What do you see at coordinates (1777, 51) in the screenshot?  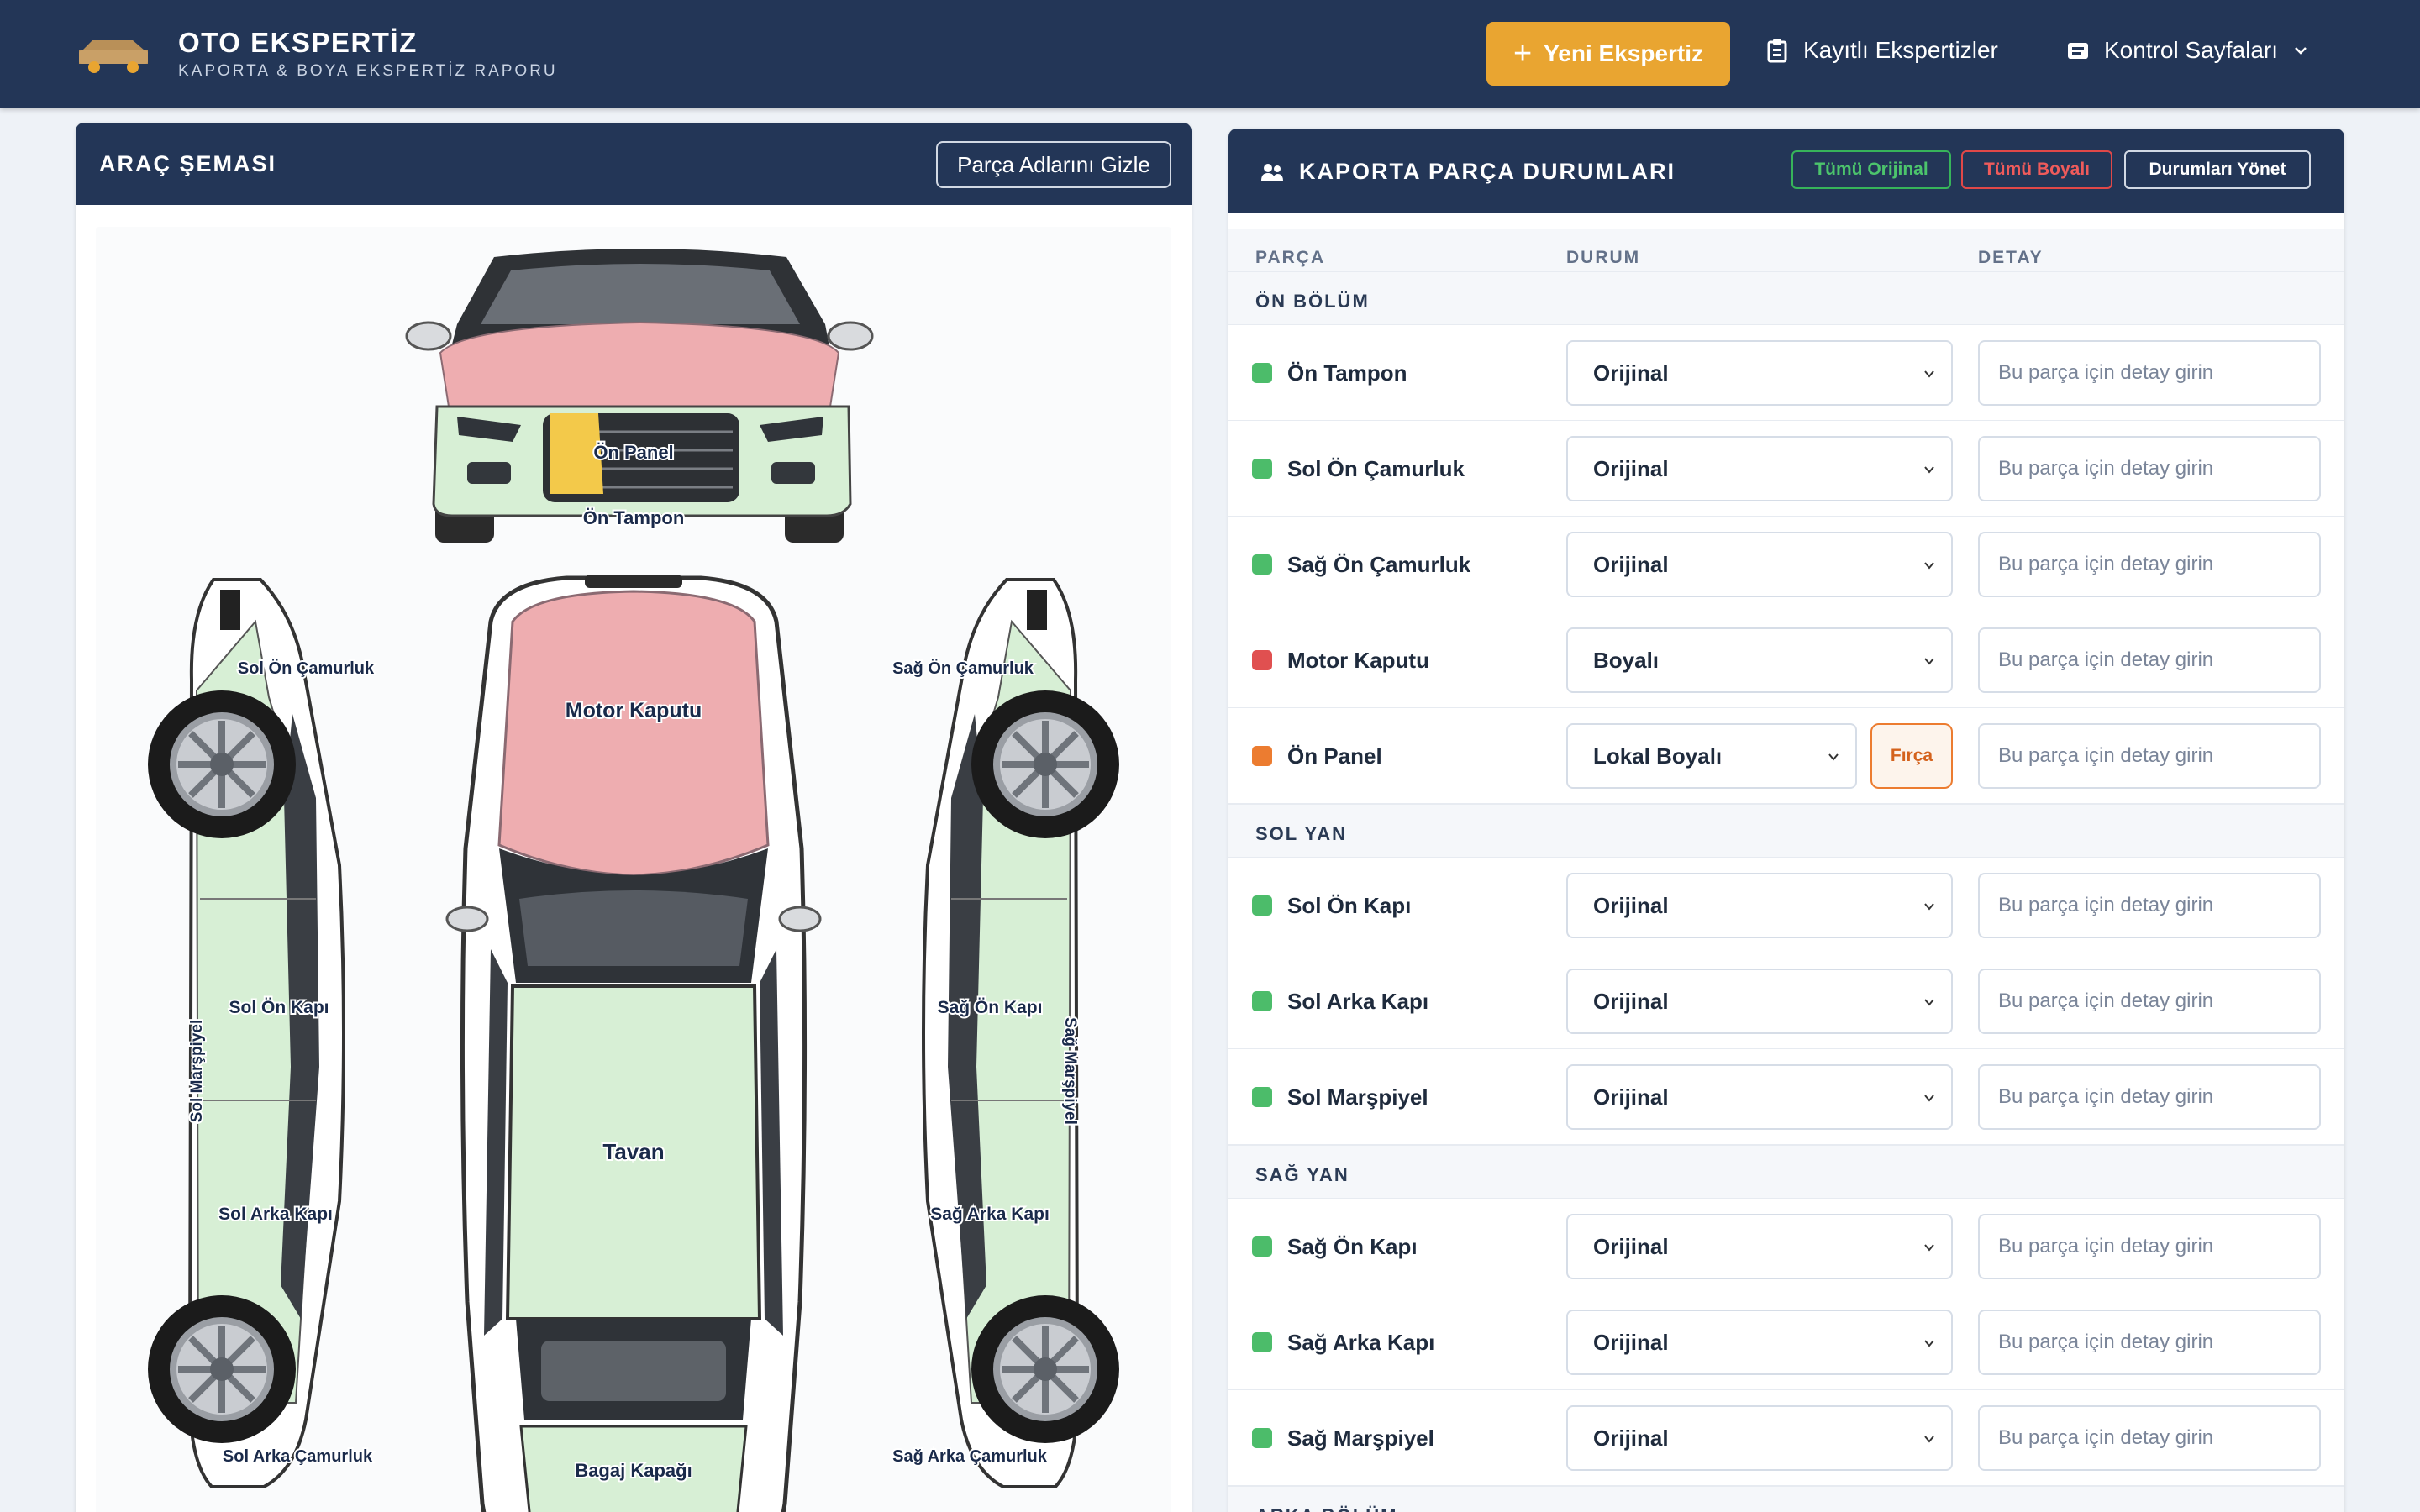 I see `clipboard-icon` at bounding box center [1777, 51].